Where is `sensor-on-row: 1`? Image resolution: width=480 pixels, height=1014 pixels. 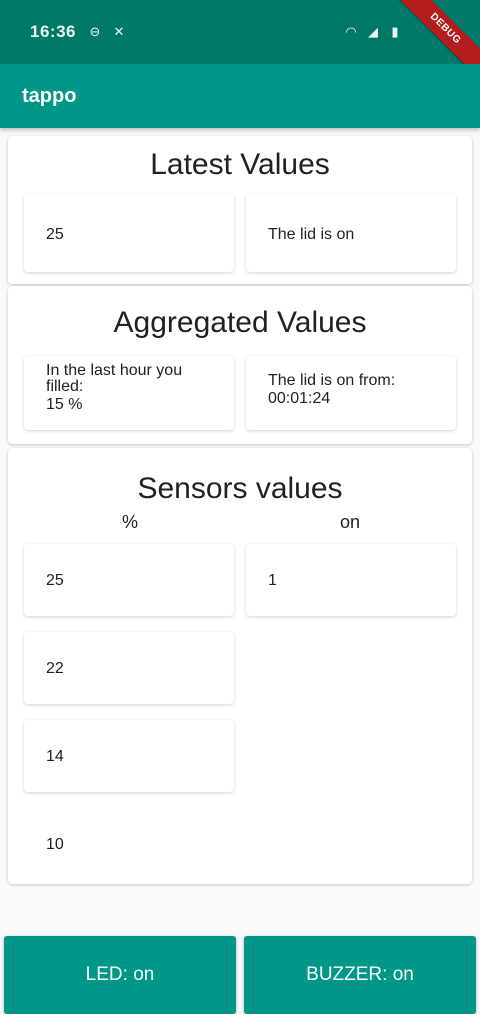 sensor-on-row: 1 is located at coordinates (351, 580).